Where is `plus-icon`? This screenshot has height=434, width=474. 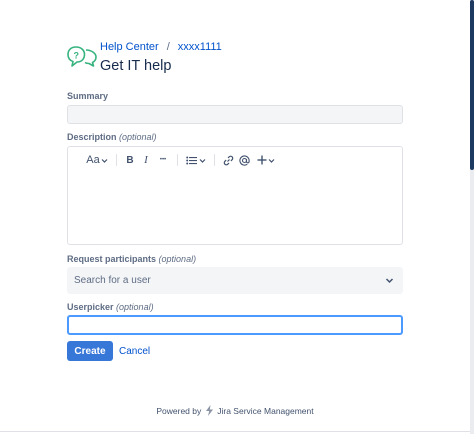 plus-icon is located at coordinates (262, 160).